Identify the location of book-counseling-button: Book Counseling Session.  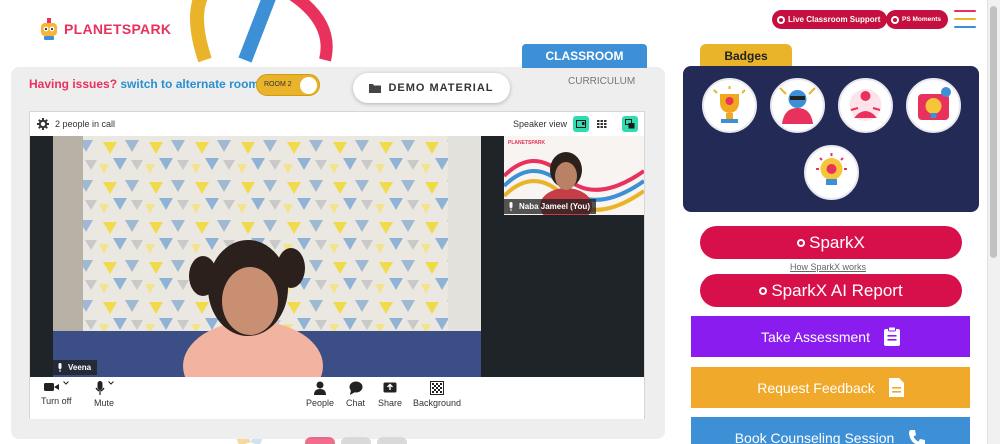
(830, 430).